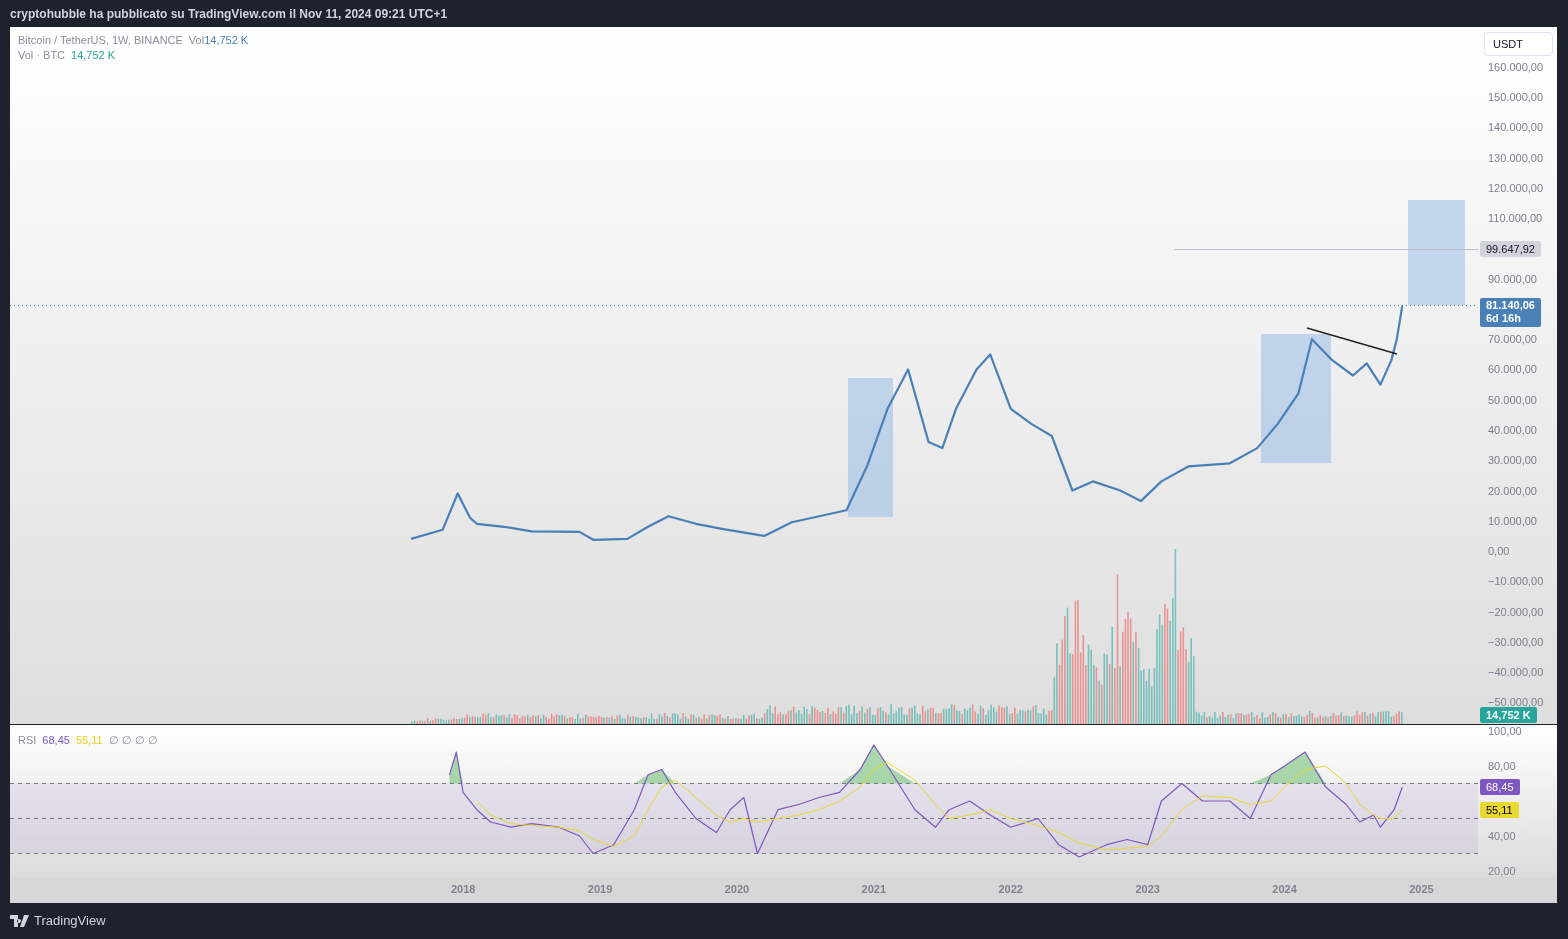 Image resolution: width=1568 pixels, height=939 pixels. I want to click on axis-label: 2023, so click(1147, 889).